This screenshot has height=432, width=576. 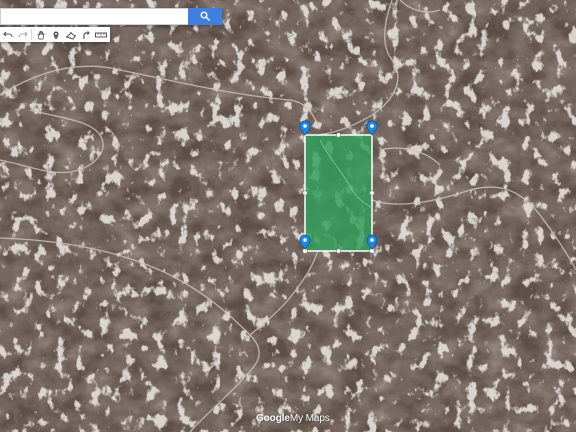 I want to click on ruler-icon, so click(x=100, y=35).